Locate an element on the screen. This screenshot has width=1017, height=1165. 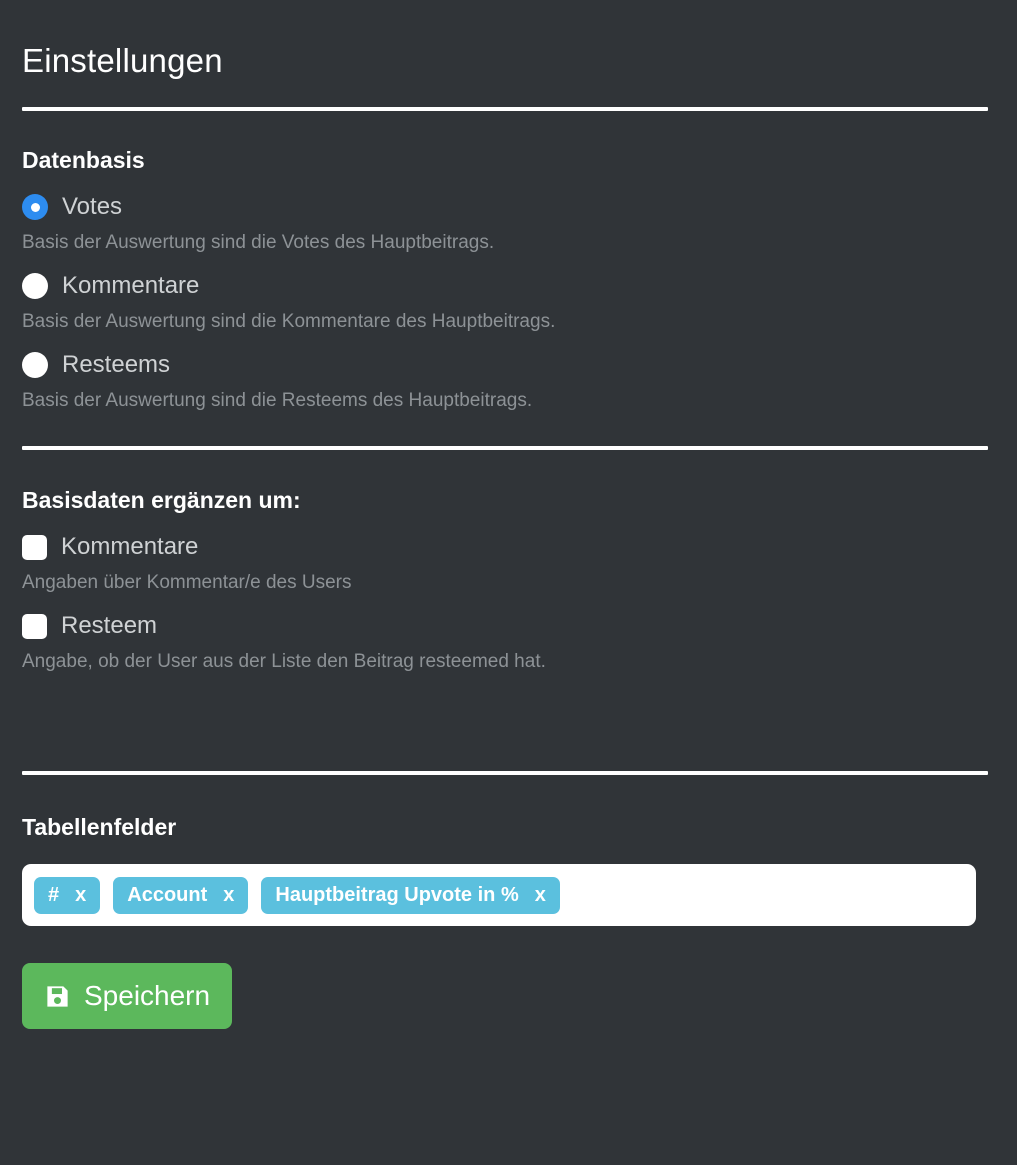
tabellenfelder-input: # x Account x Hauptbeitrag Upvote in % x is located at coordinates (499, 895).